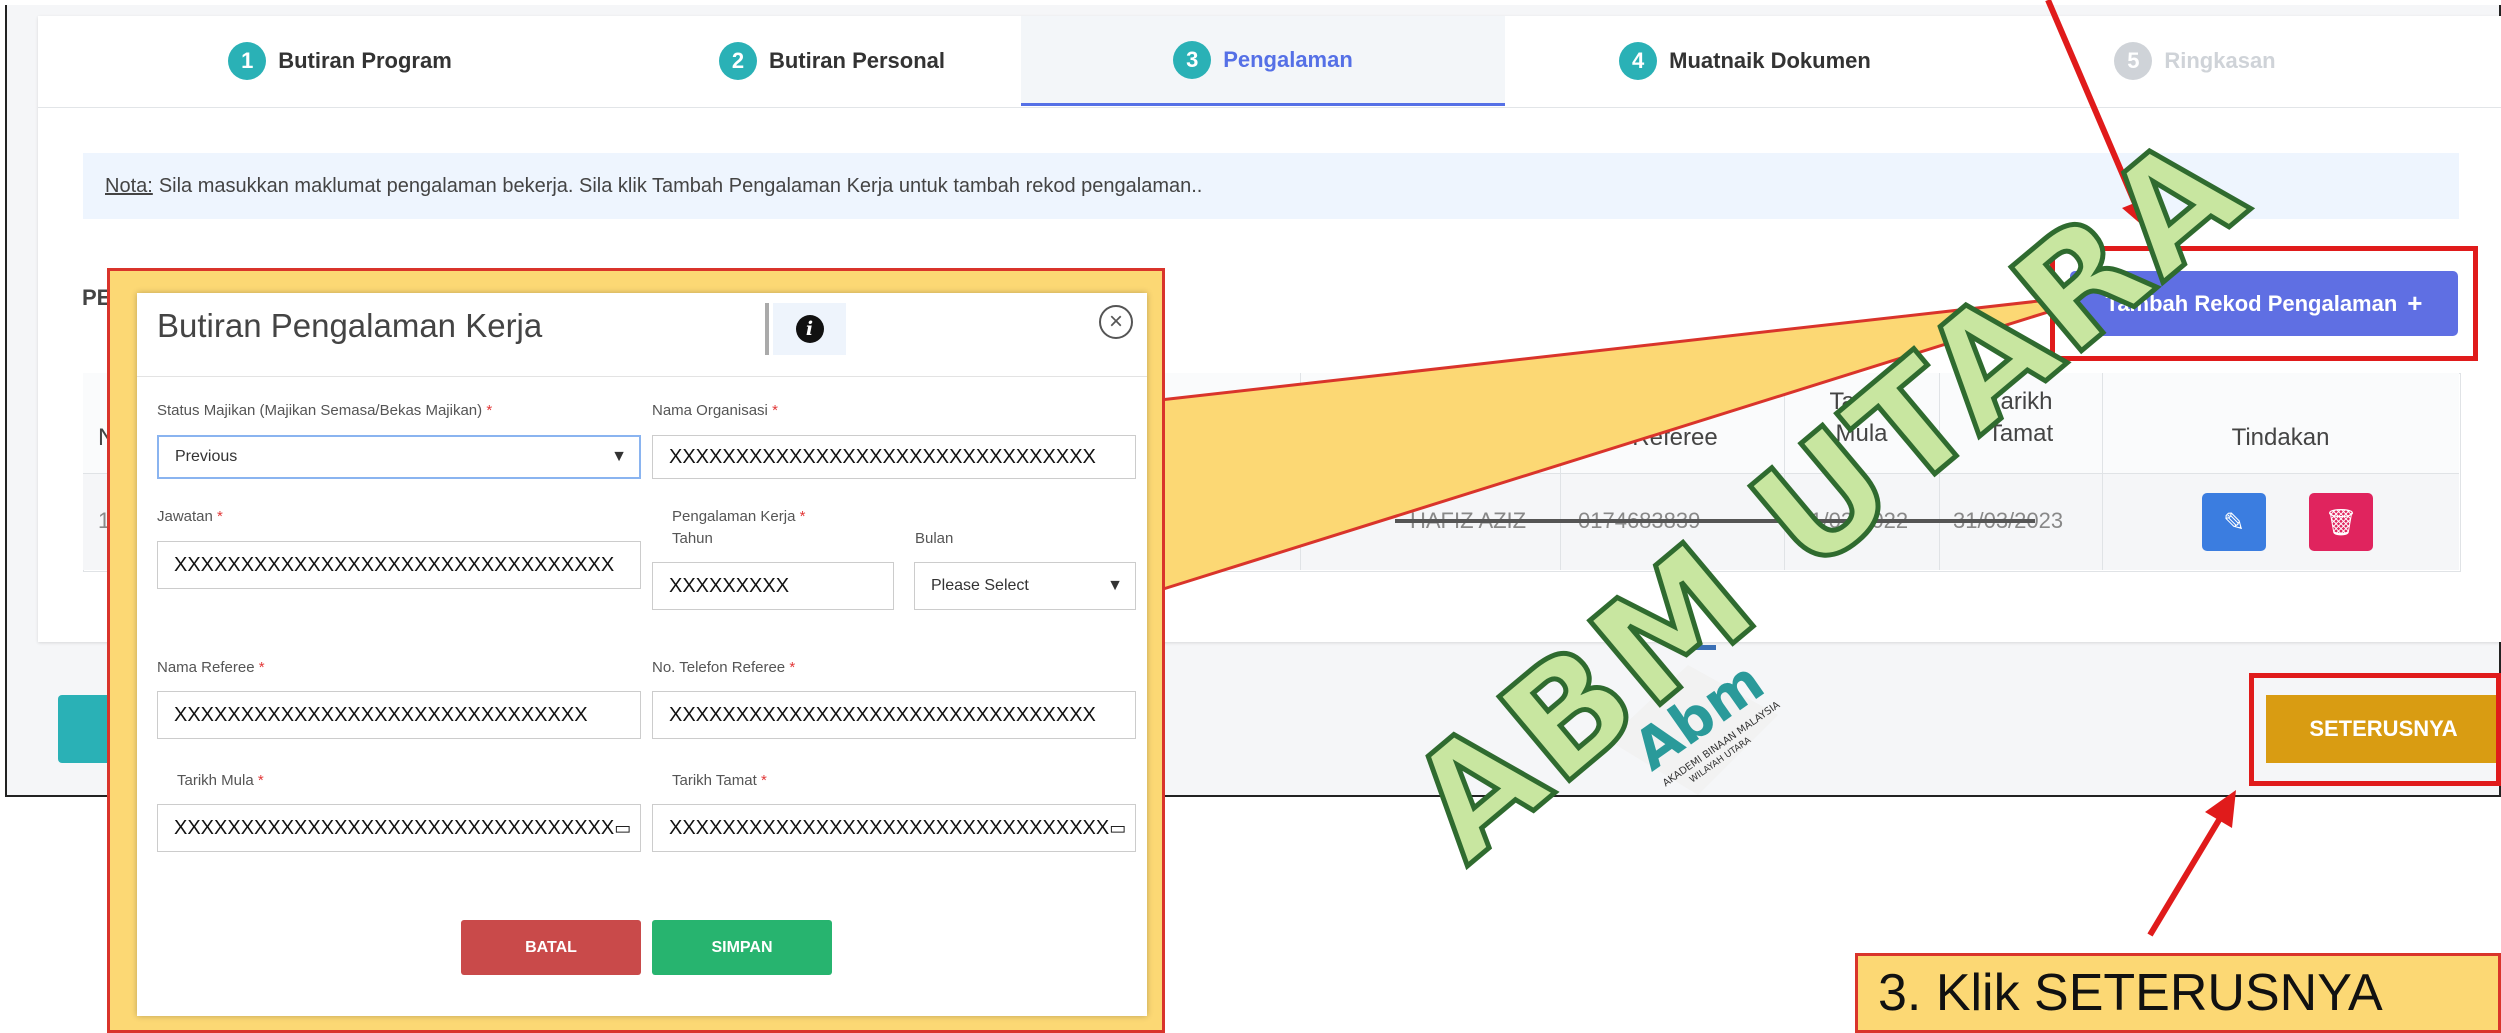 This screenshot has height=1033, width=2501. What do you see at coordinates (734, 516) in the screenshot?
I see `label-text: Pengalaman Kerja` at bounding box center [734, 516].